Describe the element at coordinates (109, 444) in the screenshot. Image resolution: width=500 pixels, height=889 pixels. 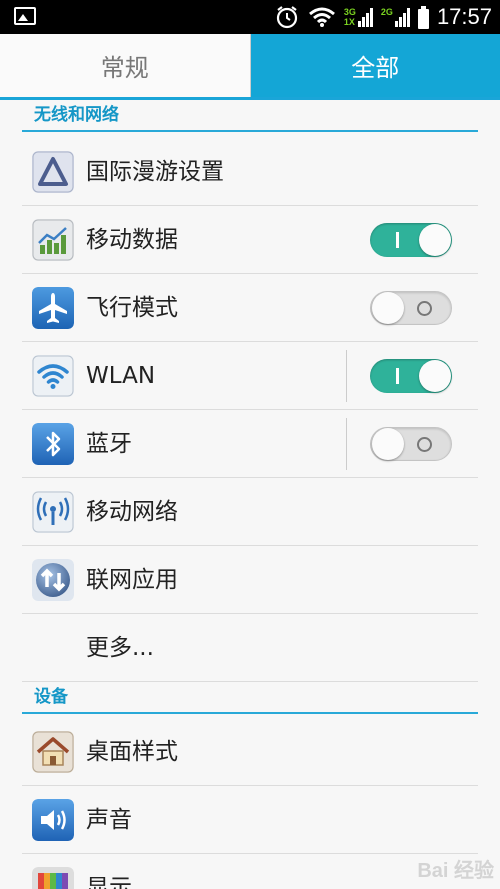
I see `setting-label: 蓝牙` at that location.